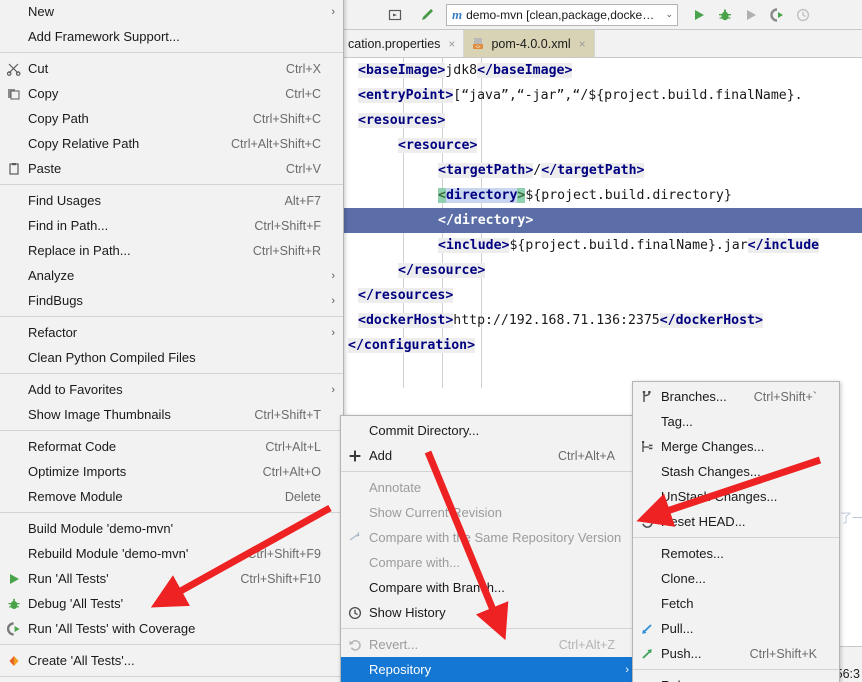 Image resolution: width=862 pixels, height=682 pixels. What do you see at coordinates (171, 93) in the screenshot?
I see `context-menu-item-copy: Copy Ctrl+C` at bounding box center [171, 93].